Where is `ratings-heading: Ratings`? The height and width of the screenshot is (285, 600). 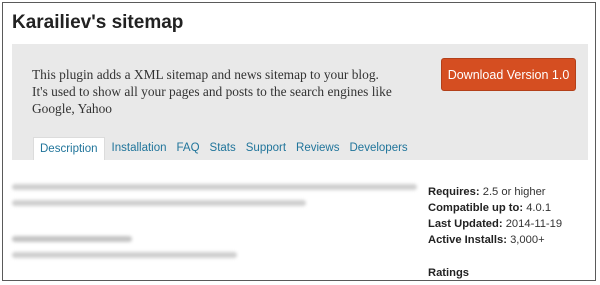 ratings-heading: Ratings is located at coordinates (449, 273).